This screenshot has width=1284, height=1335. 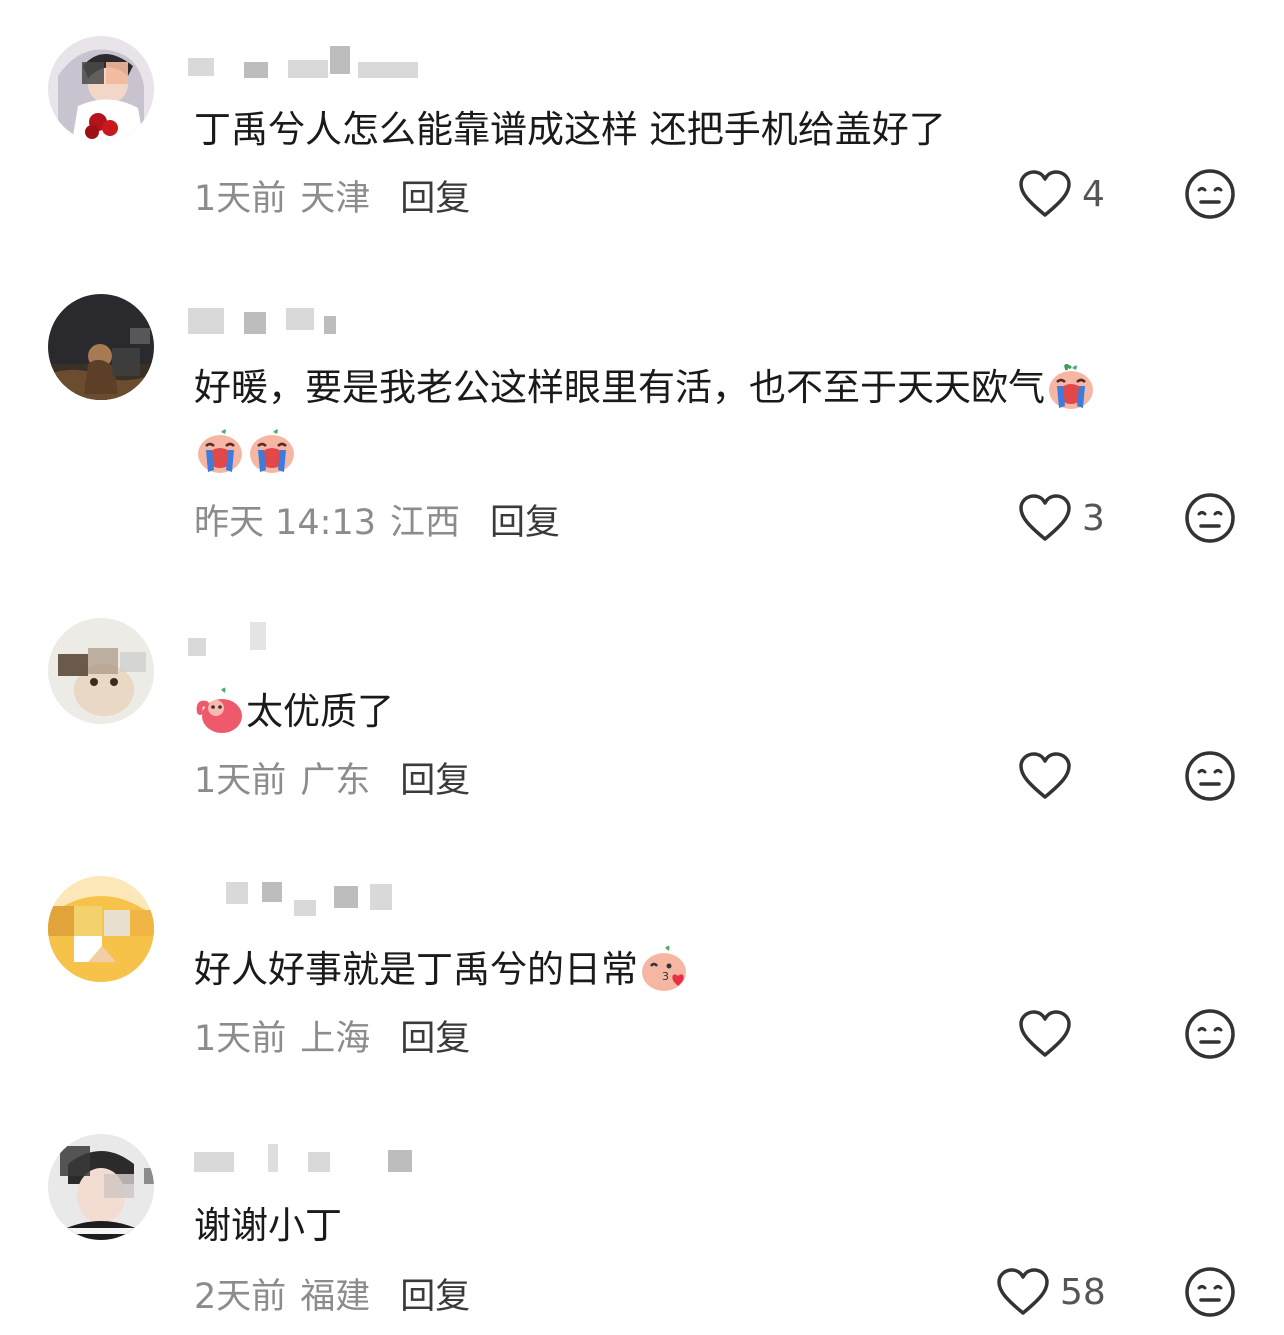 I want to click on like-count: 58, so click(x=1083, y=1292).